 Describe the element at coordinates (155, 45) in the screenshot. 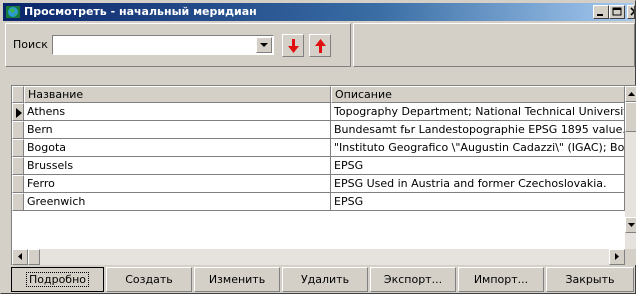

I see `search-input` at that location.